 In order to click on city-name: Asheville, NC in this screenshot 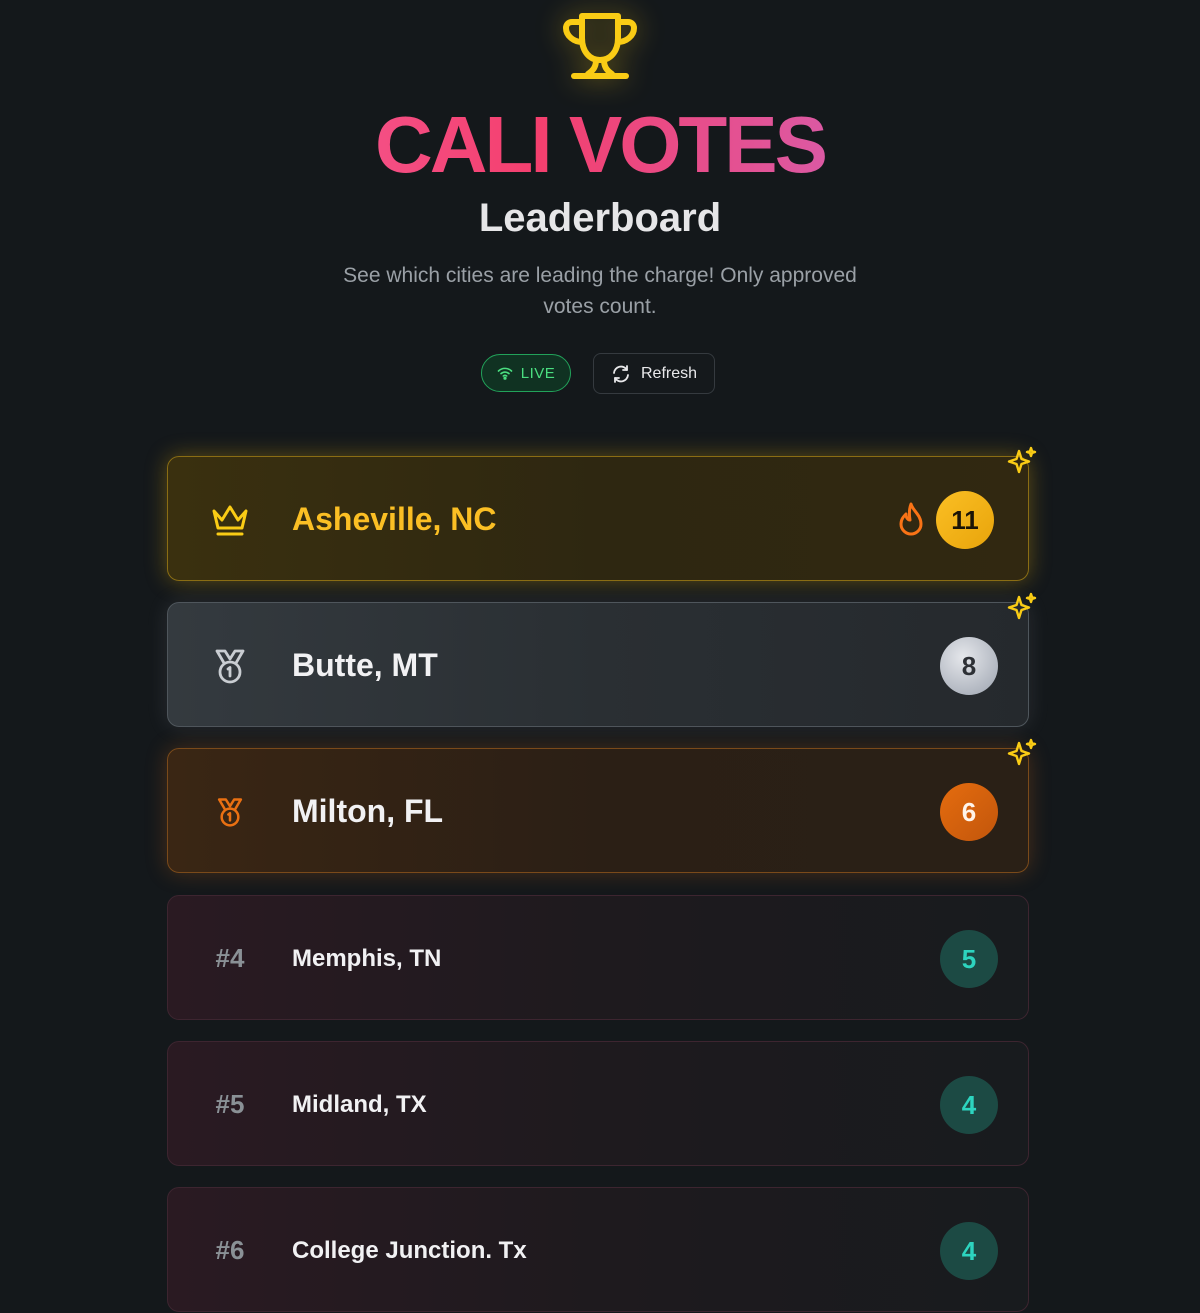, I will do `click(394, 519)`.